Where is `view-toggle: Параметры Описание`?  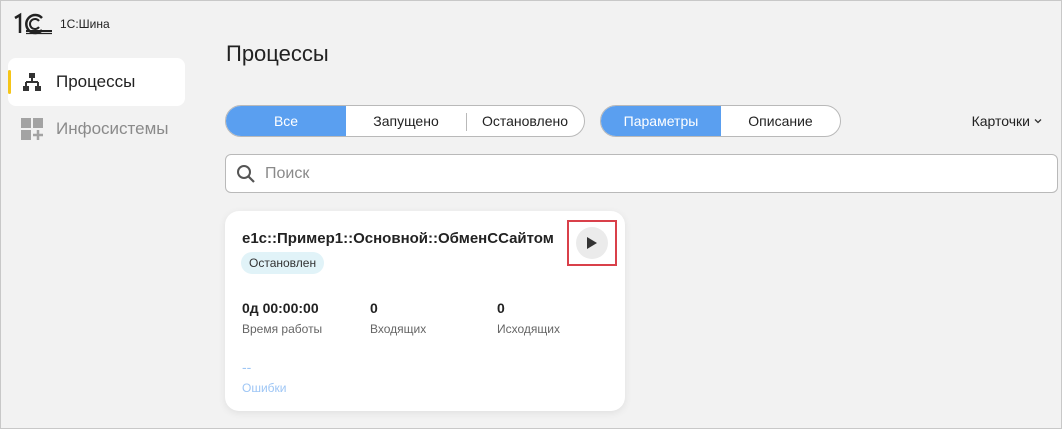 view-toggle: Параметры Описание is located at coordinates (720, 121).